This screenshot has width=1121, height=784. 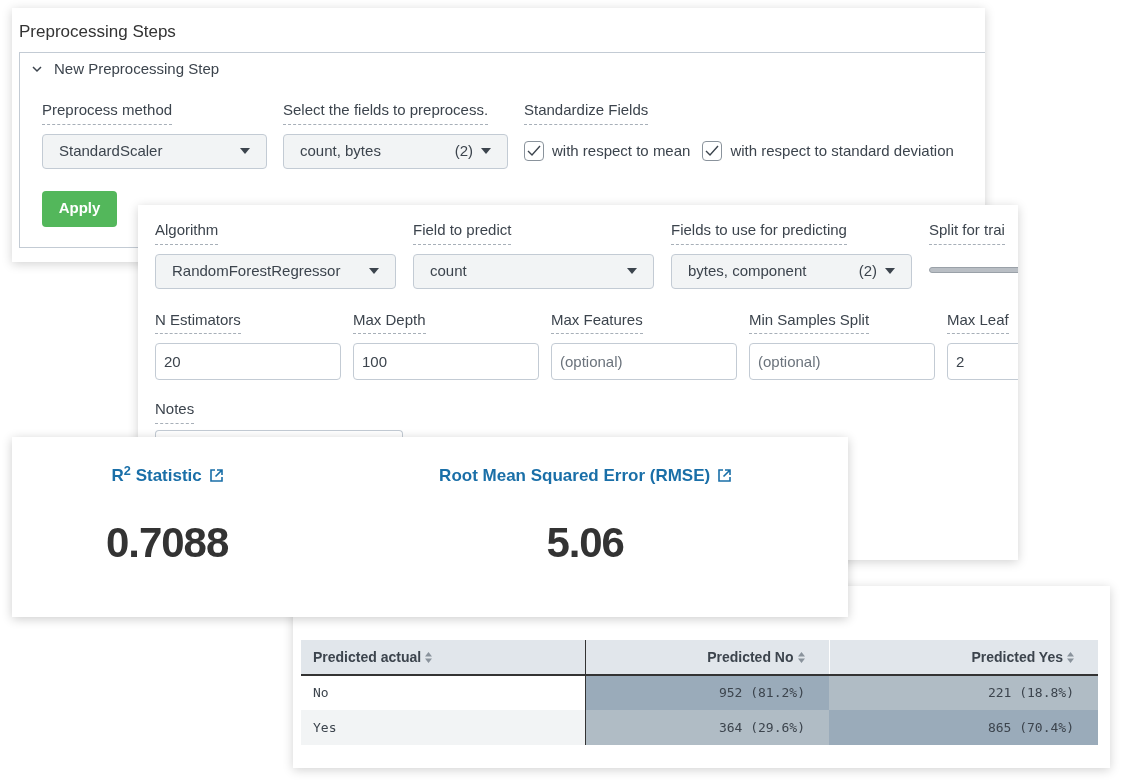 What do you see at coordinates (791, 271) in the screenshot?
I see `dropdown: bytes, component (2)` at bounding box center [791, 271].